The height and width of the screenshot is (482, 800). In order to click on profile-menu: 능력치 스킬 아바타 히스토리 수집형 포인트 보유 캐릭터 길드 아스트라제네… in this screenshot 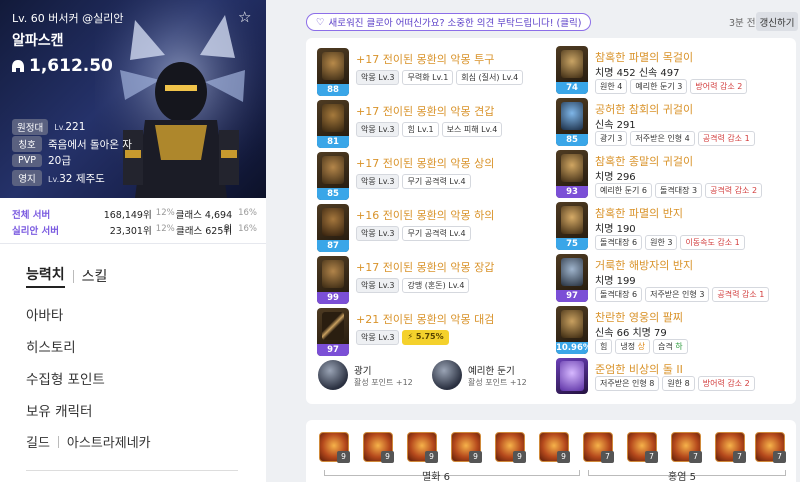, I will do `click(133, 357)`.